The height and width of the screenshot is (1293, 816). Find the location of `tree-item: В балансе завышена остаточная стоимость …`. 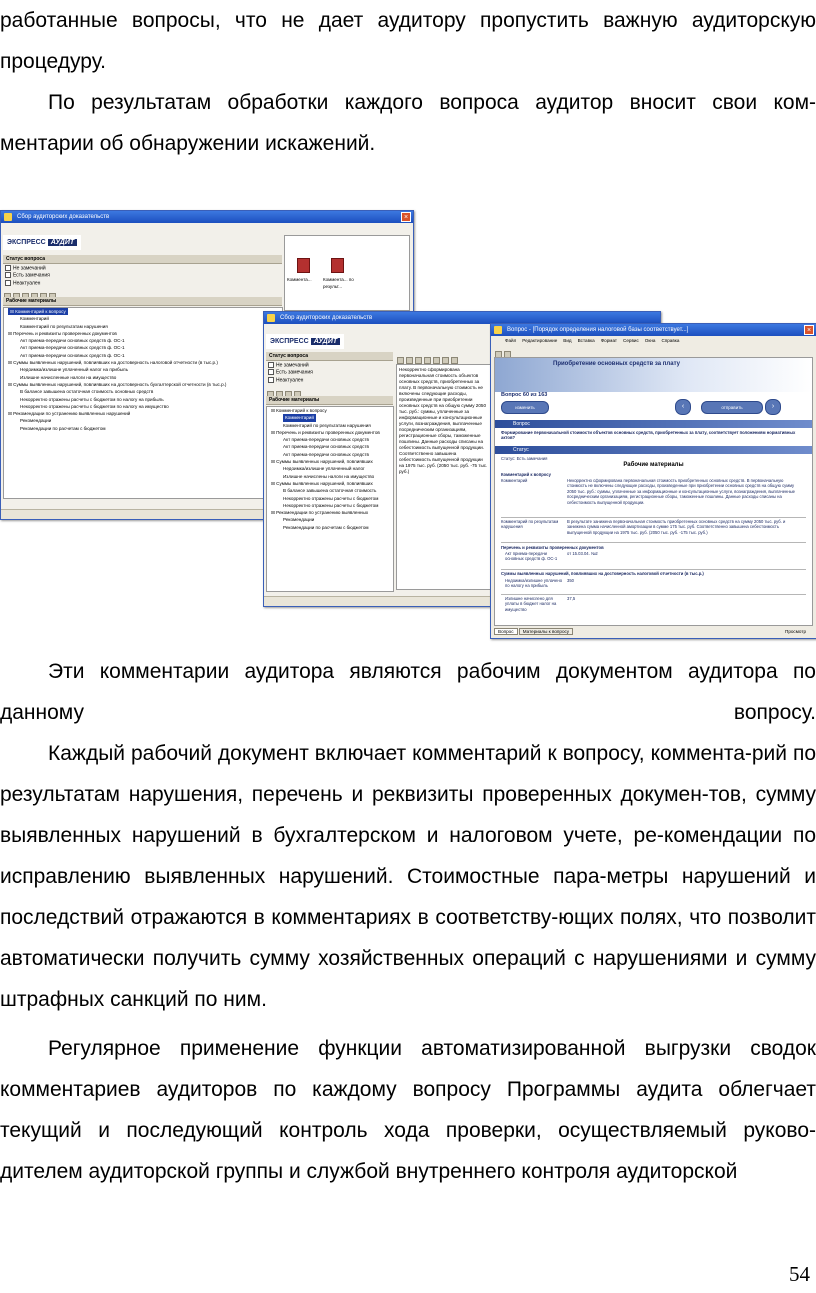

tree-item: В балансе завышена остаточная стоимость … is located at coordinates (143, 391).